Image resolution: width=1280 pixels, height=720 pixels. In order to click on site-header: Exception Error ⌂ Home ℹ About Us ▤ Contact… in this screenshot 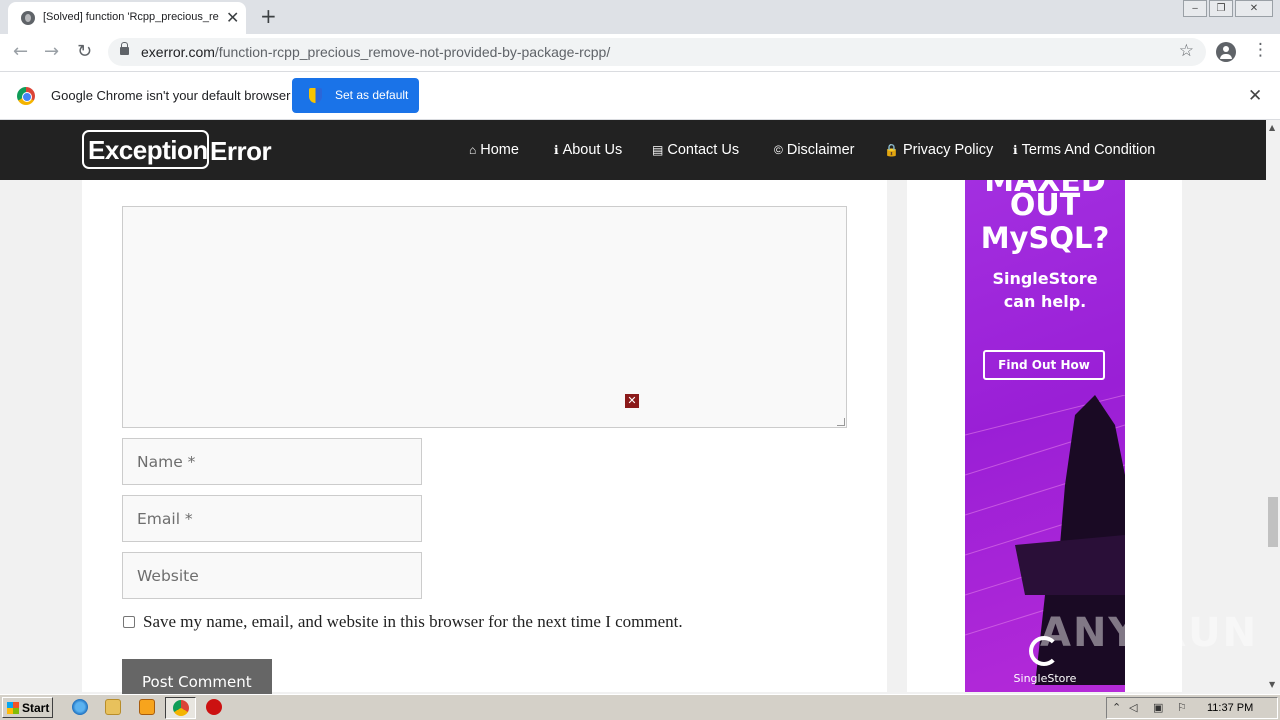, I will do `click(633, 150)`.